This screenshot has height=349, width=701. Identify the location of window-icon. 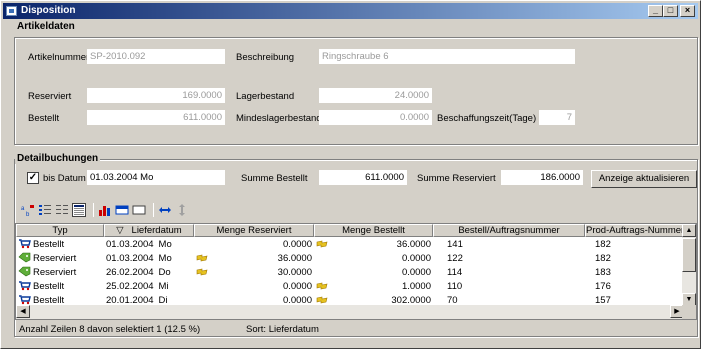
(11, 11).